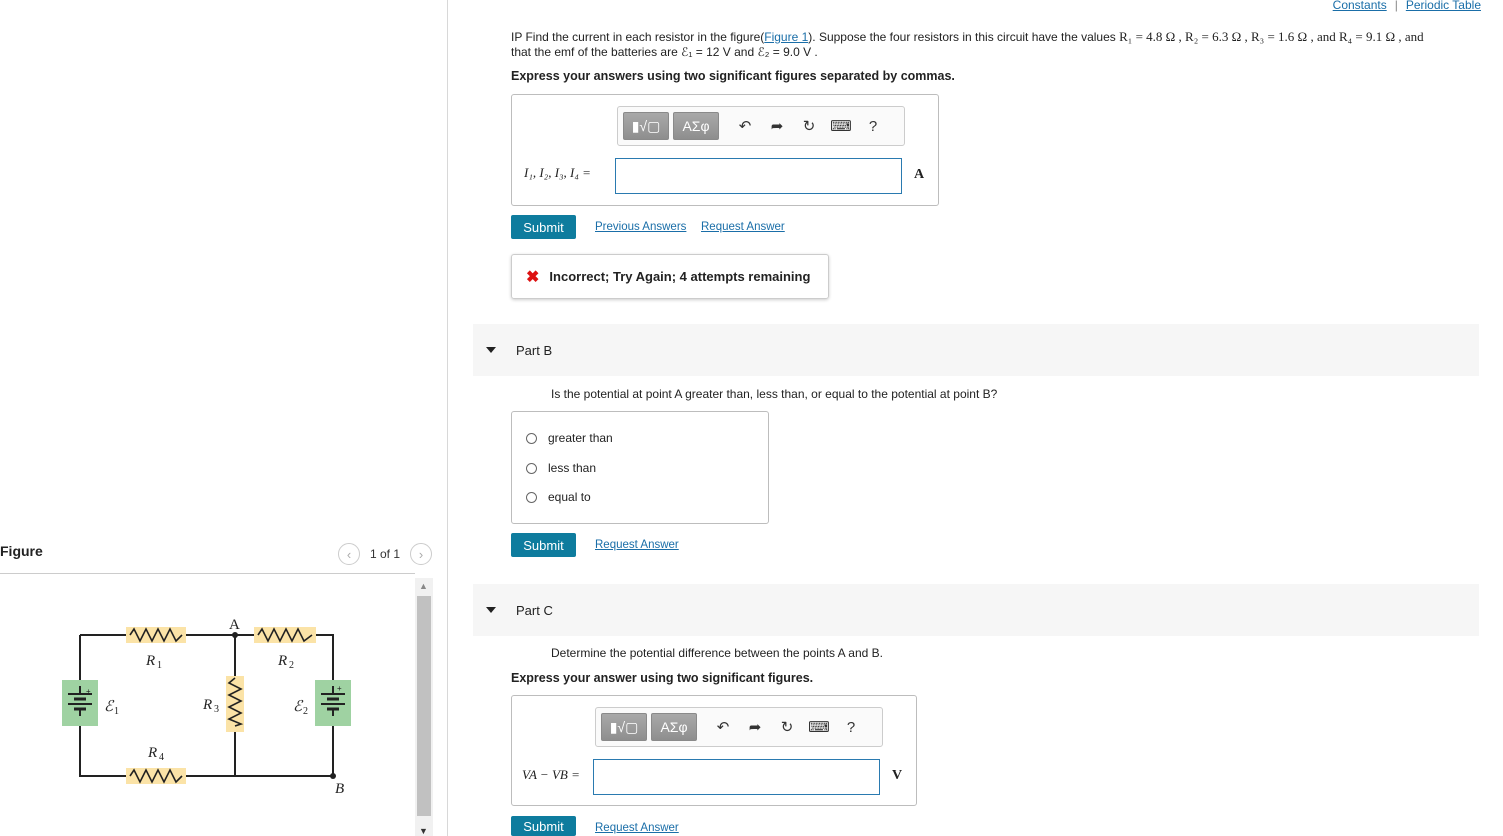  What do you see at coordinates (423, 586) in the screenshot?
I see `scroll-up-icon: ▲` at bounding box center [423, 586].